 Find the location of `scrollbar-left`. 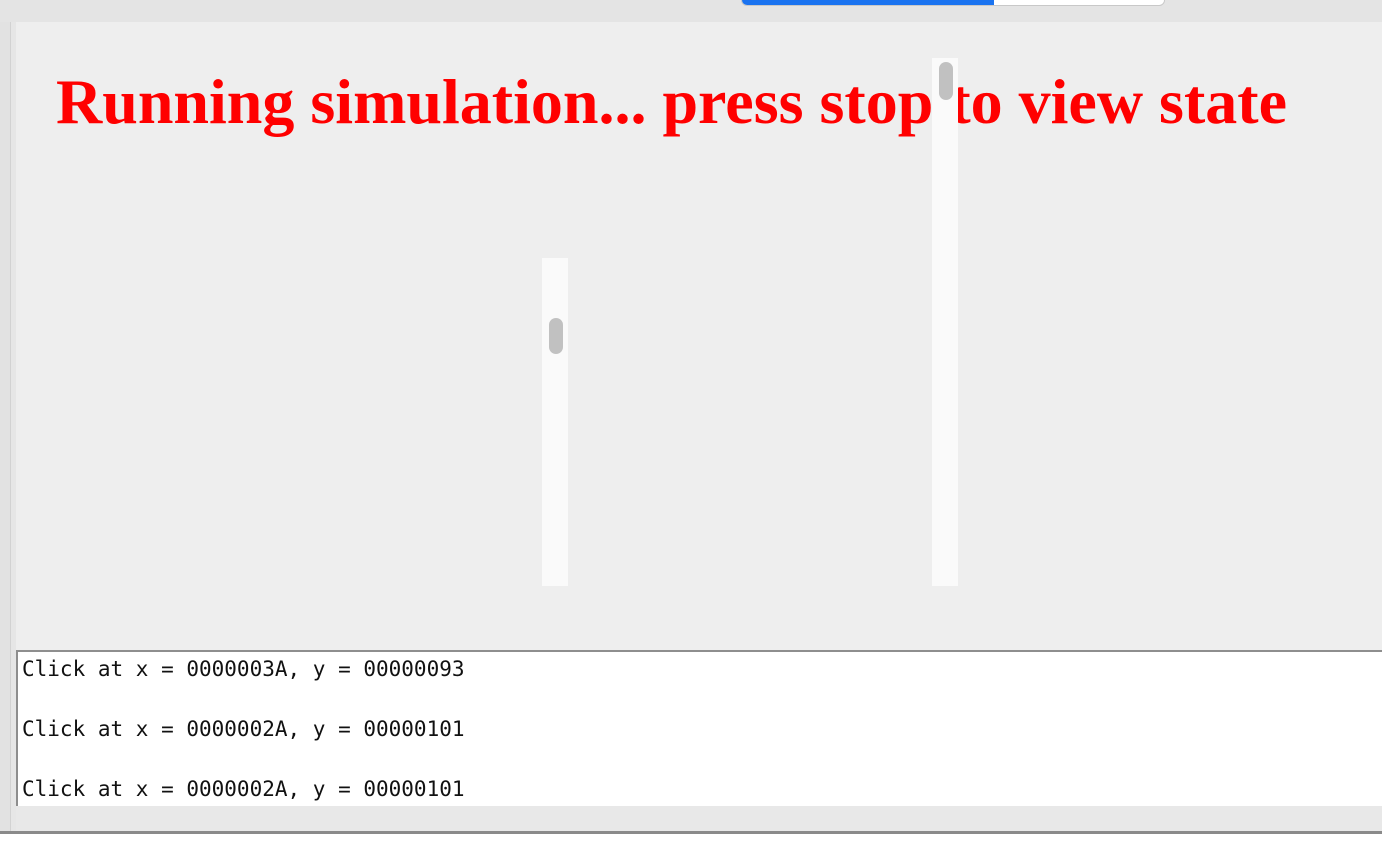

scrollbar-left is located at coordinates (555, 422).